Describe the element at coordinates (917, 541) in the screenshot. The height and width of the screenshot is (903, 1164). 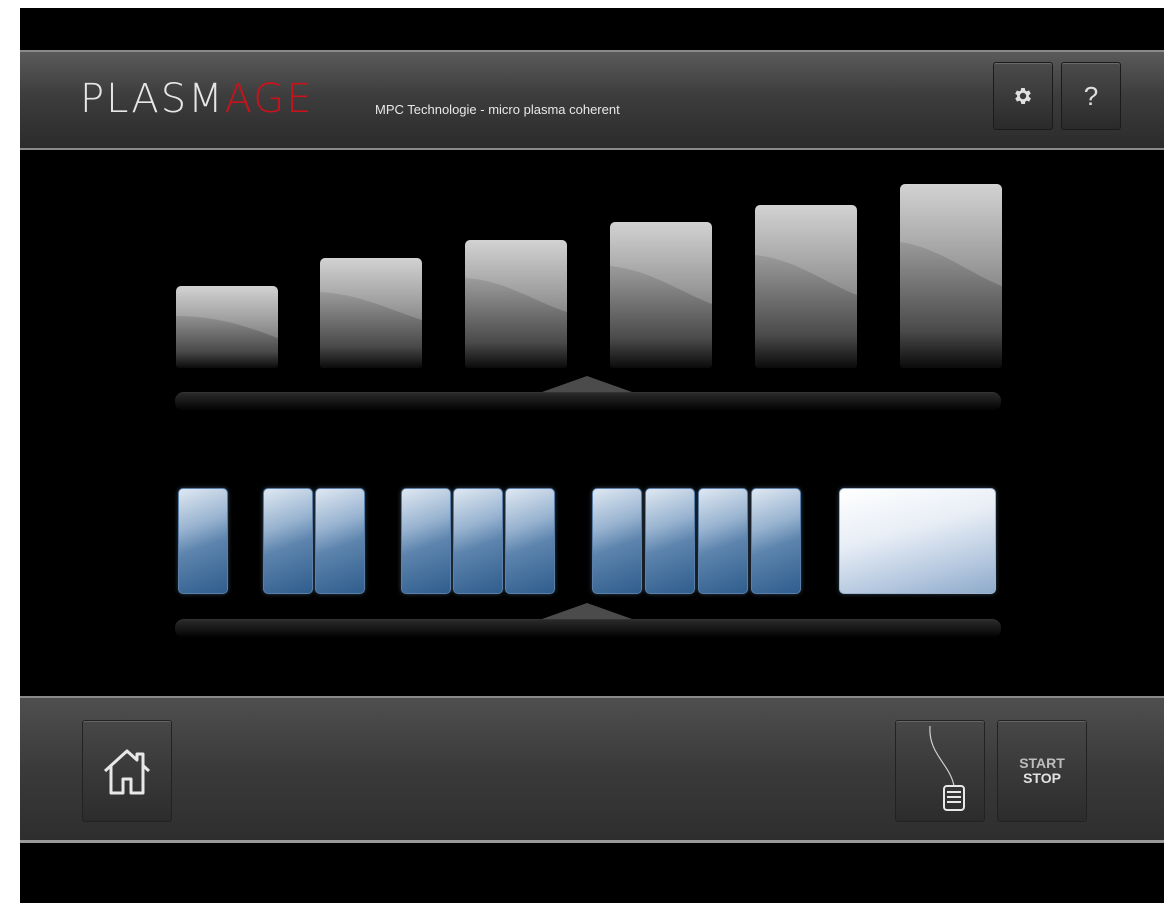
I see `pulse-mode-continuous` at that location.